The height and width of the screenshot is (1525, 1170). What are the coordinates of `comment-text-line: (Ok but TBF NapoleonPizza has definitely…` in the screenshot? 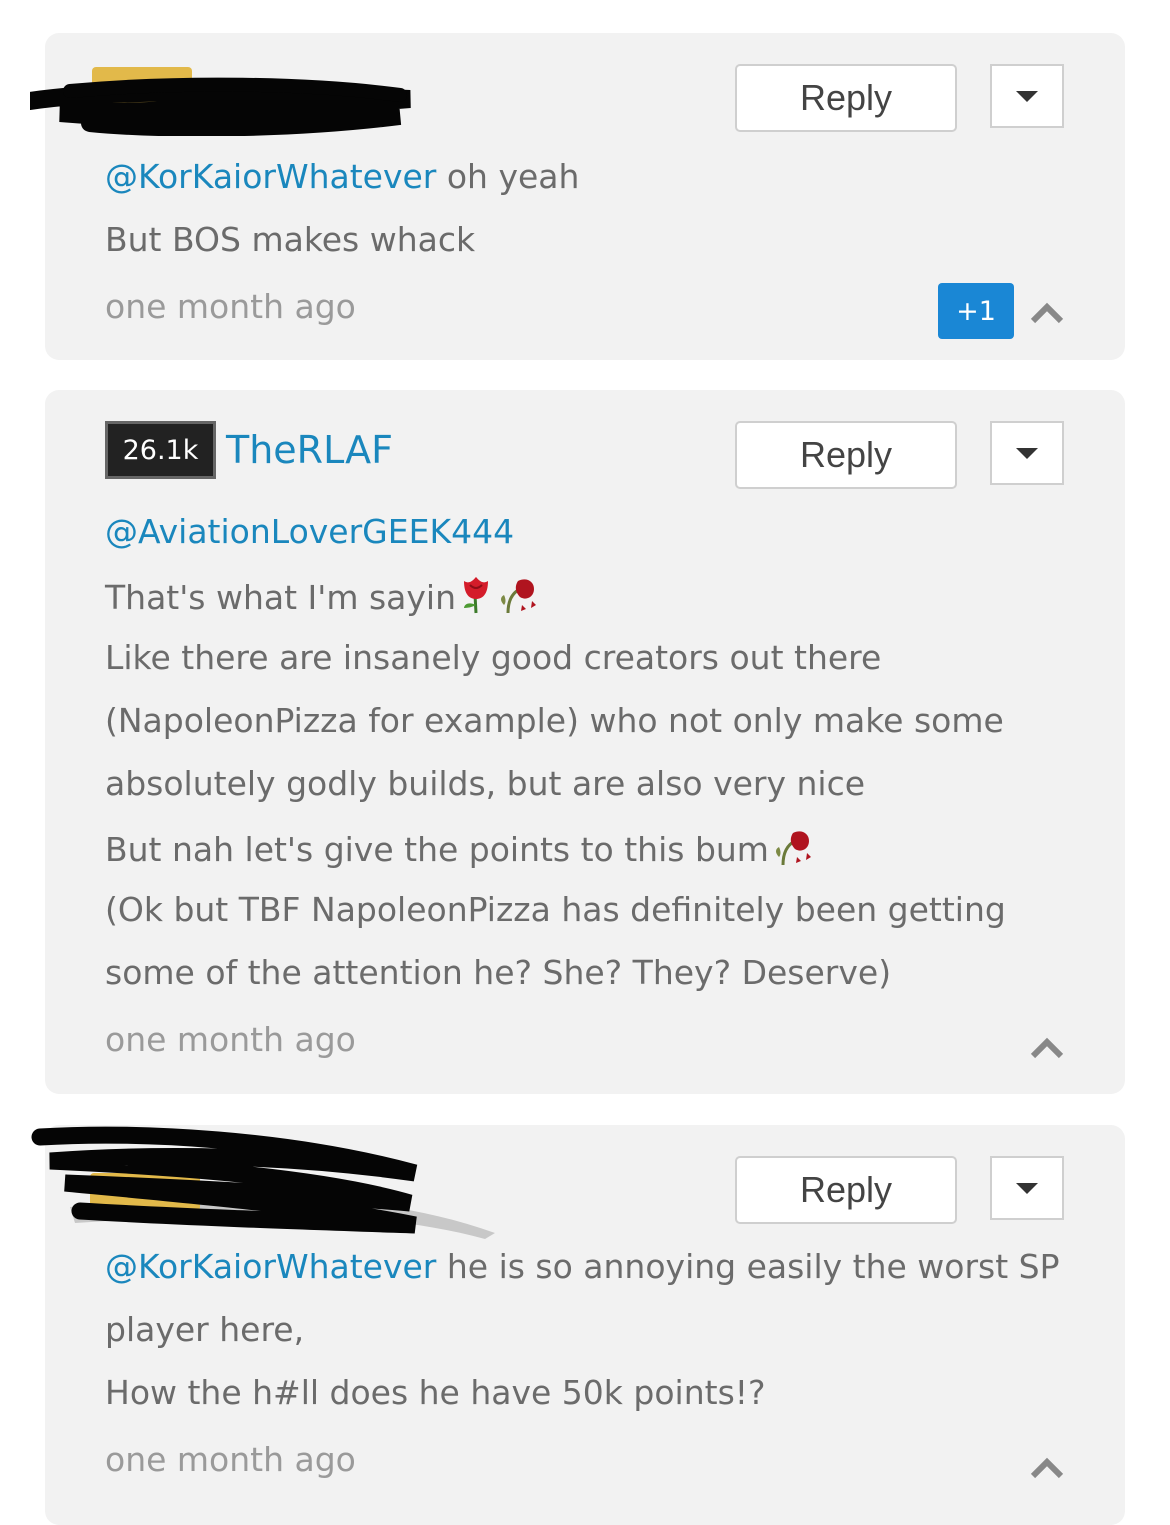 It's located at (555, 909).